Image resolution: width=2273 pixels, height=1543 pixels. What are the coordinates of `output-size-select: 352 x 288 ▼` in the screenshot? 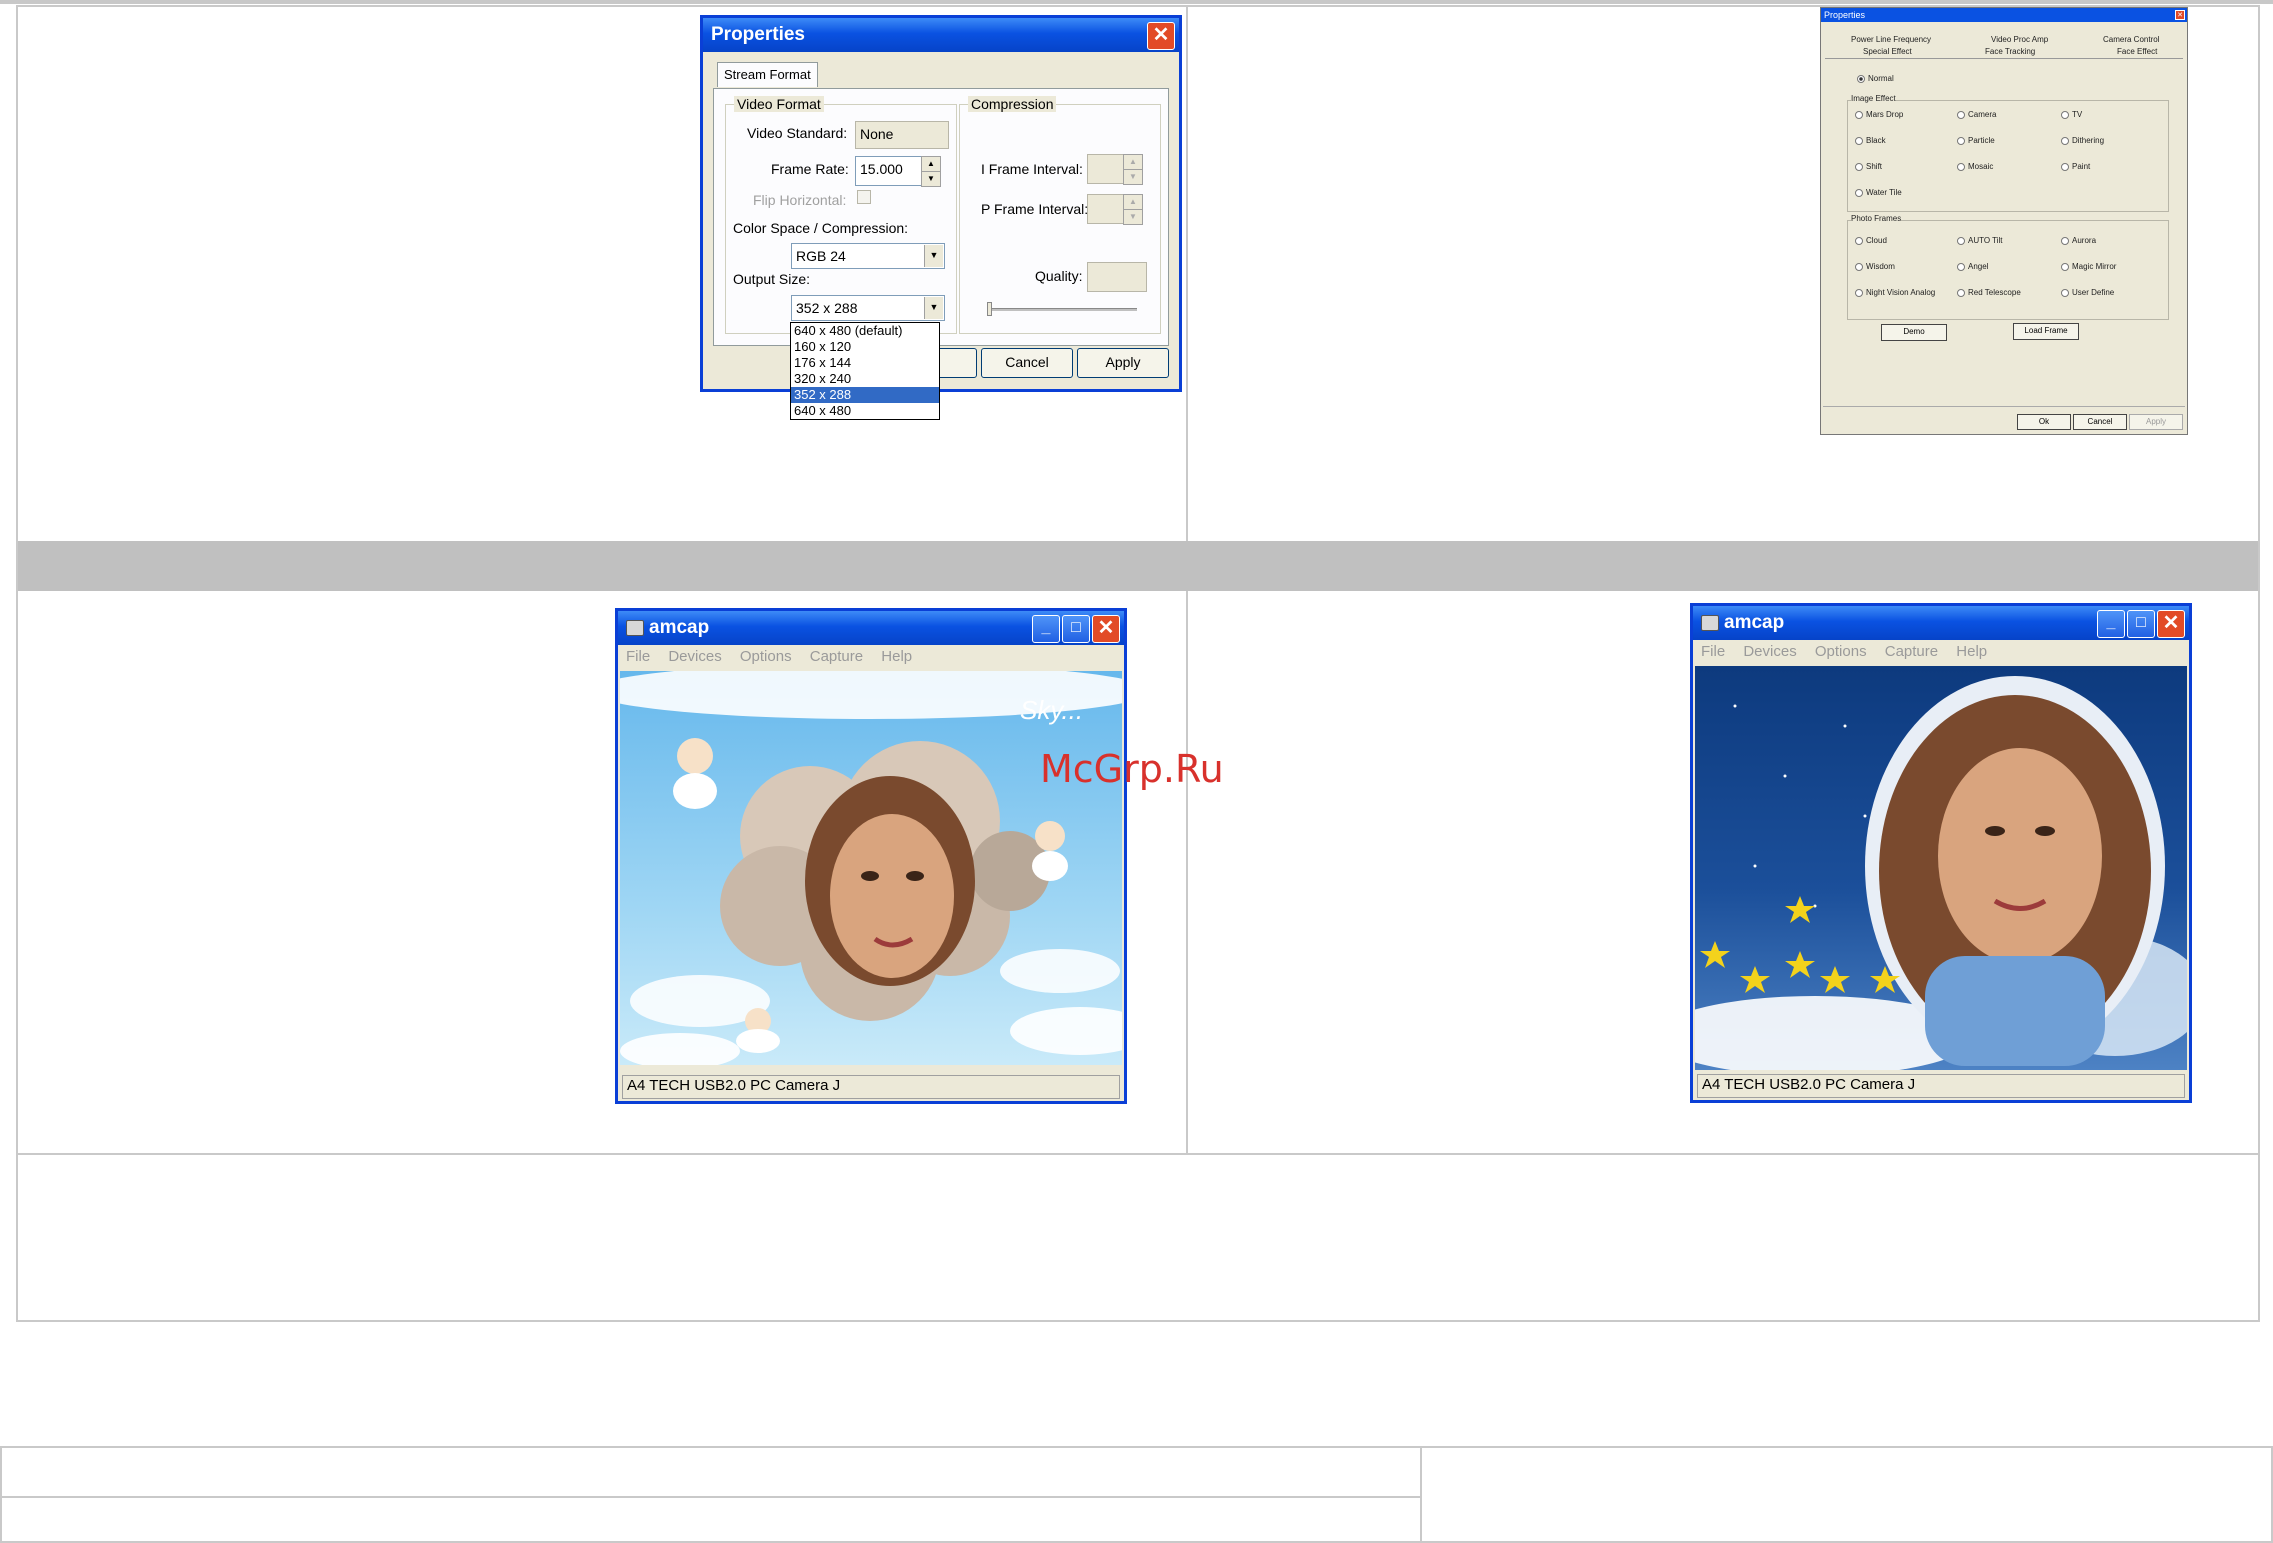 It's located at (868, 308).